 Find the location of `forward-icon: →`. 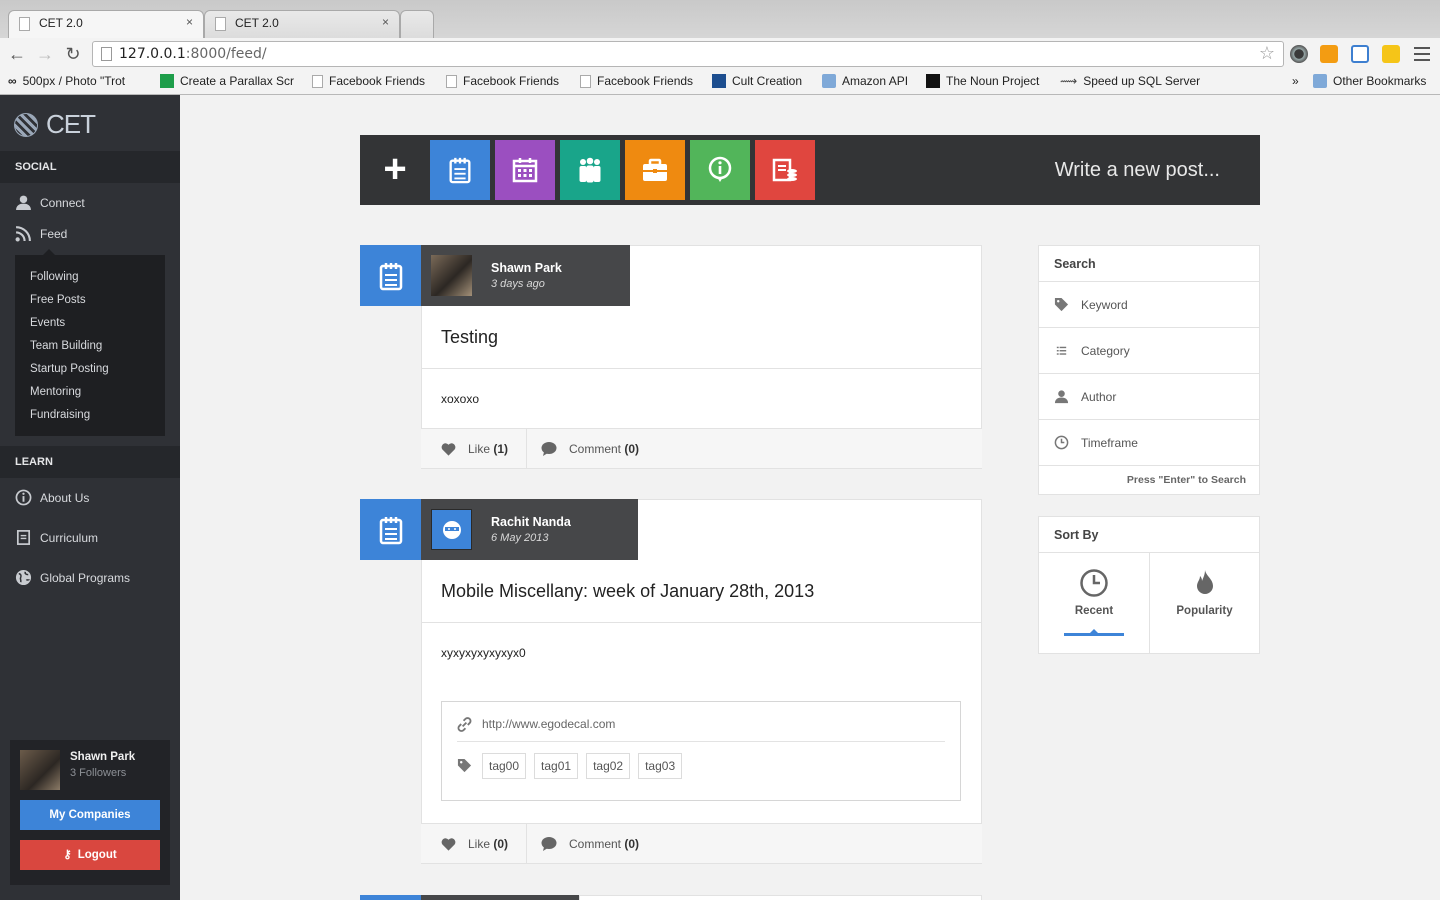

forward-icon: → is located at coordinates (45, 54).